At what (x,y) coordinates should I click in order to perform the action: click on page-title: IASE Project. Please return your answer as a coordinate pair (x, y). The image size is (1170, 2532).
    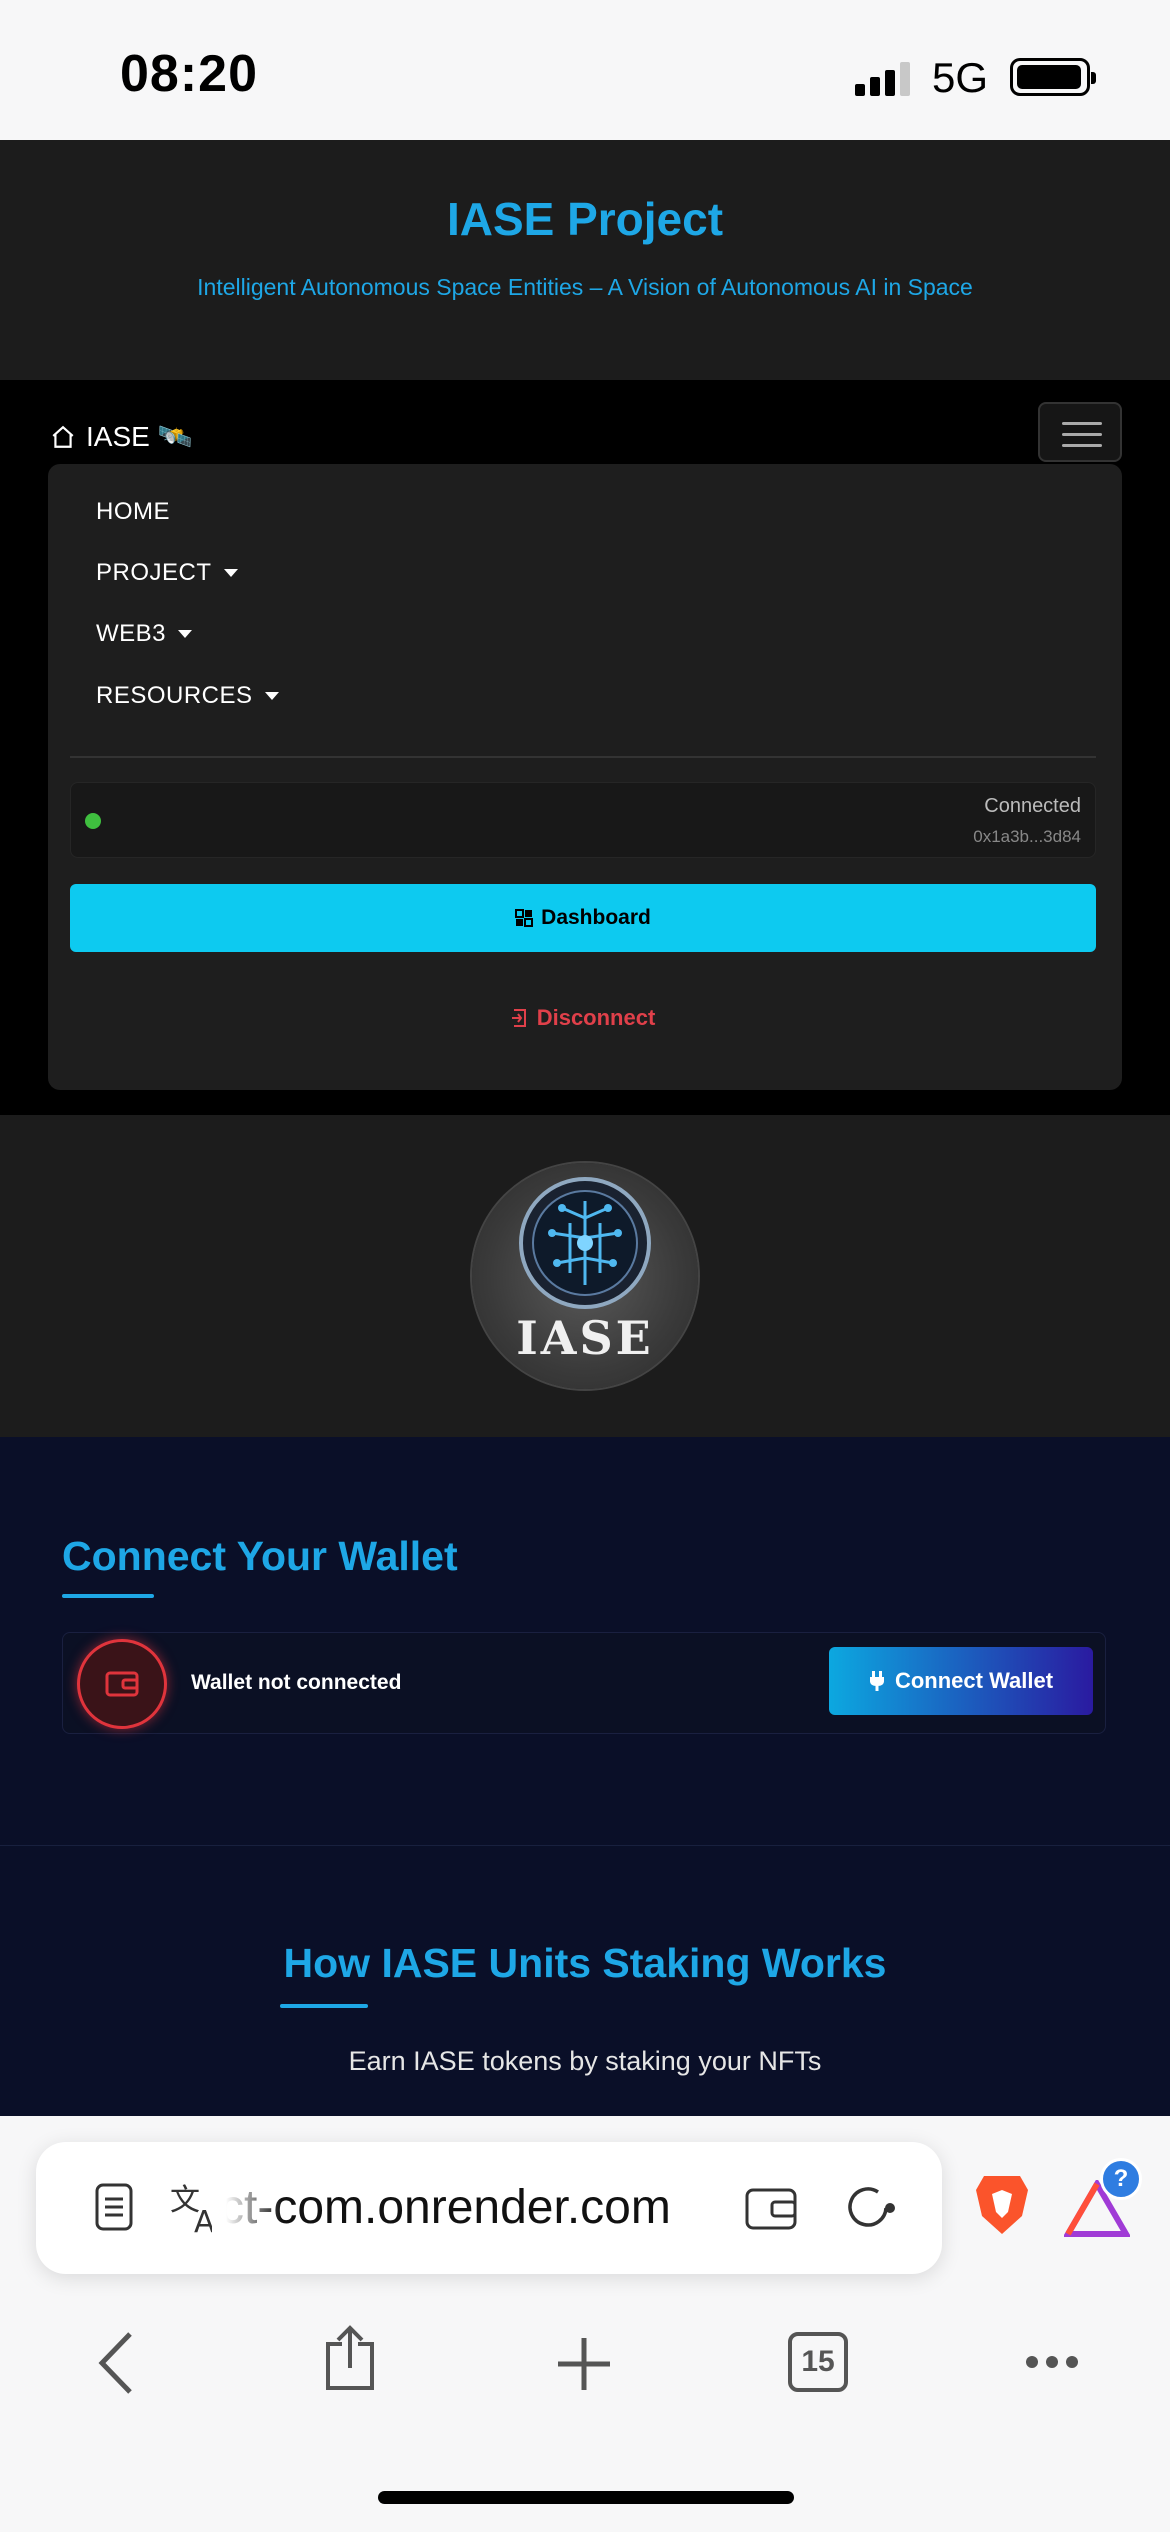
    Looking at the image, I should click on (585, 219).